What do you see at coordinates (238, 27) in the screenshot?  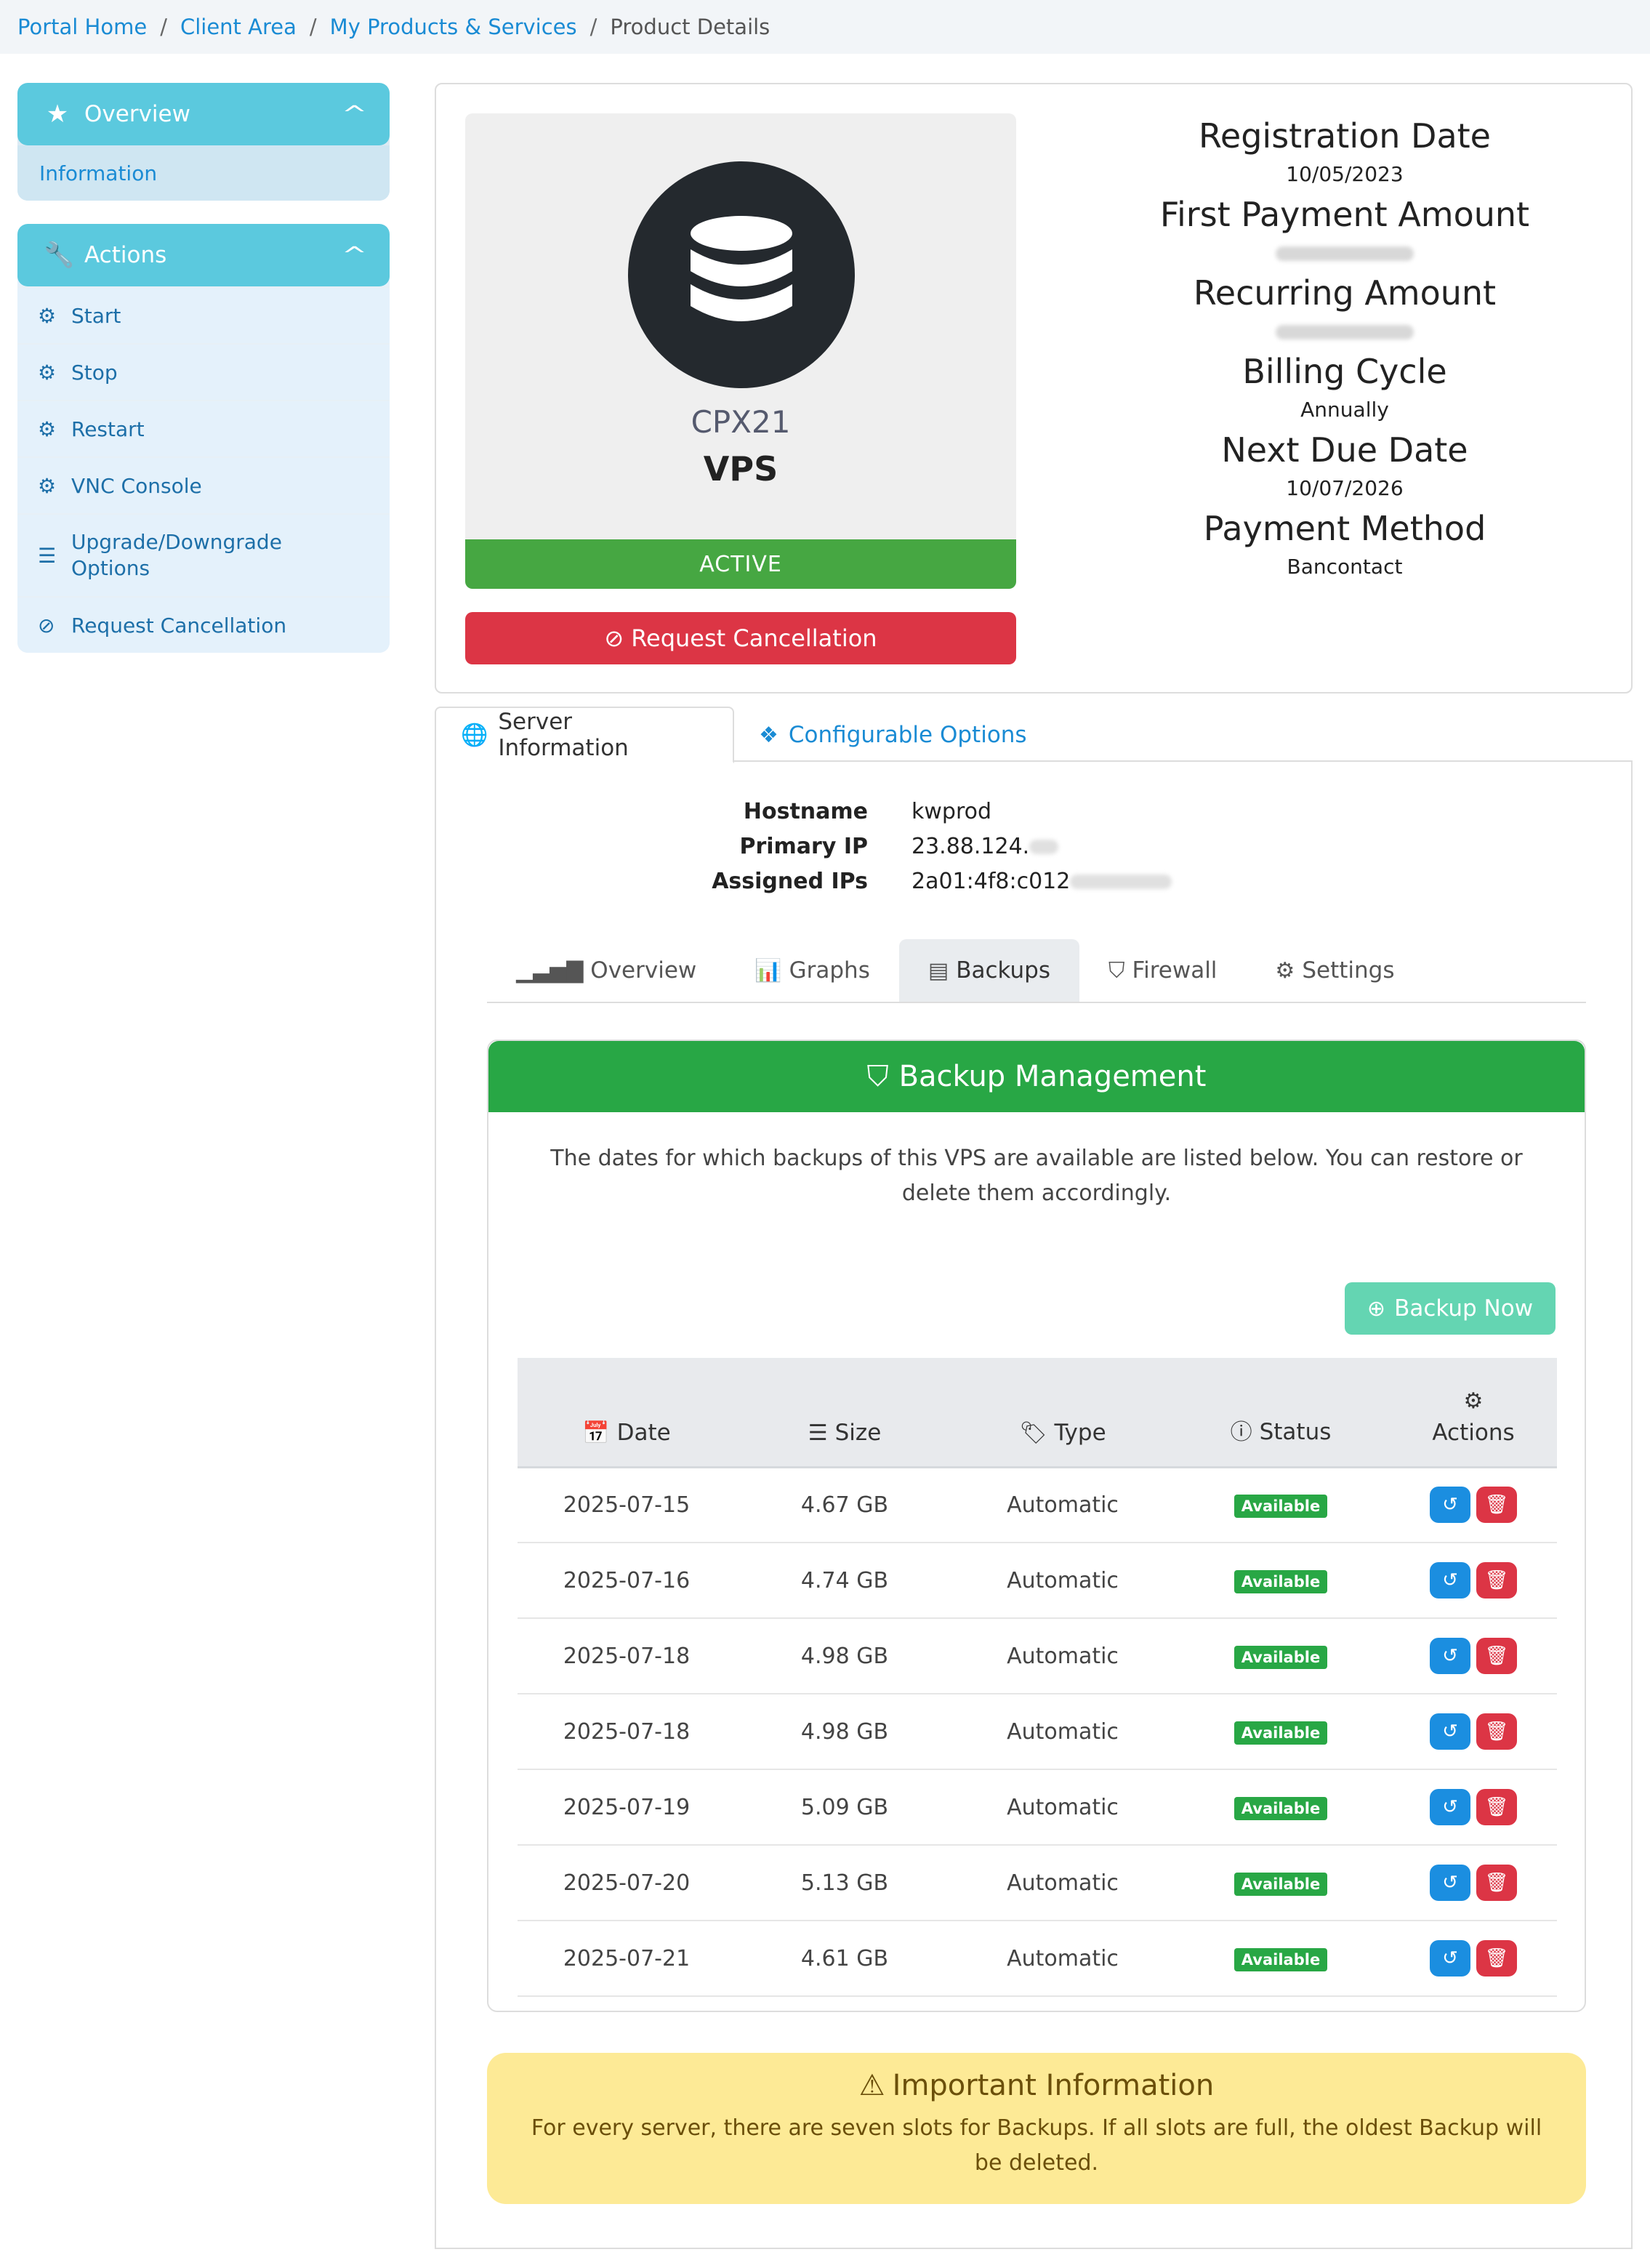 I see `breadcrumb-client-area: Client Area` at bounding box center [238, 27].